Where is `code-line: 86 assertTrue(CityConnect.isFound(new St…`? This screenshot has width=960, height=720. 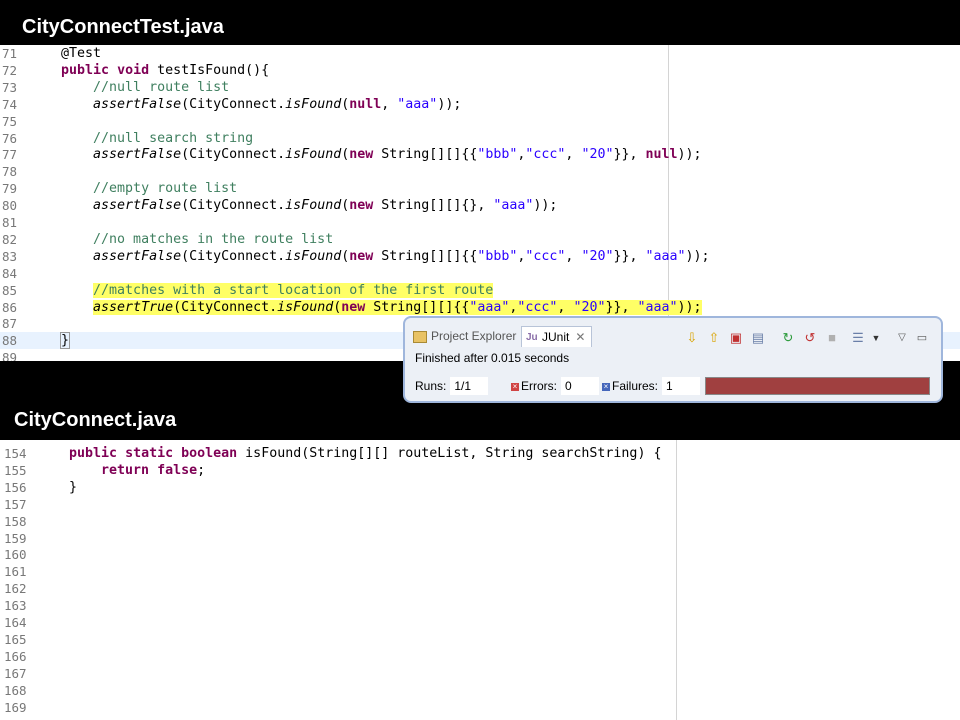 code-line: 86 assertTrue(CityConnect.isFound(new St… is located at coordinates (480, 307).